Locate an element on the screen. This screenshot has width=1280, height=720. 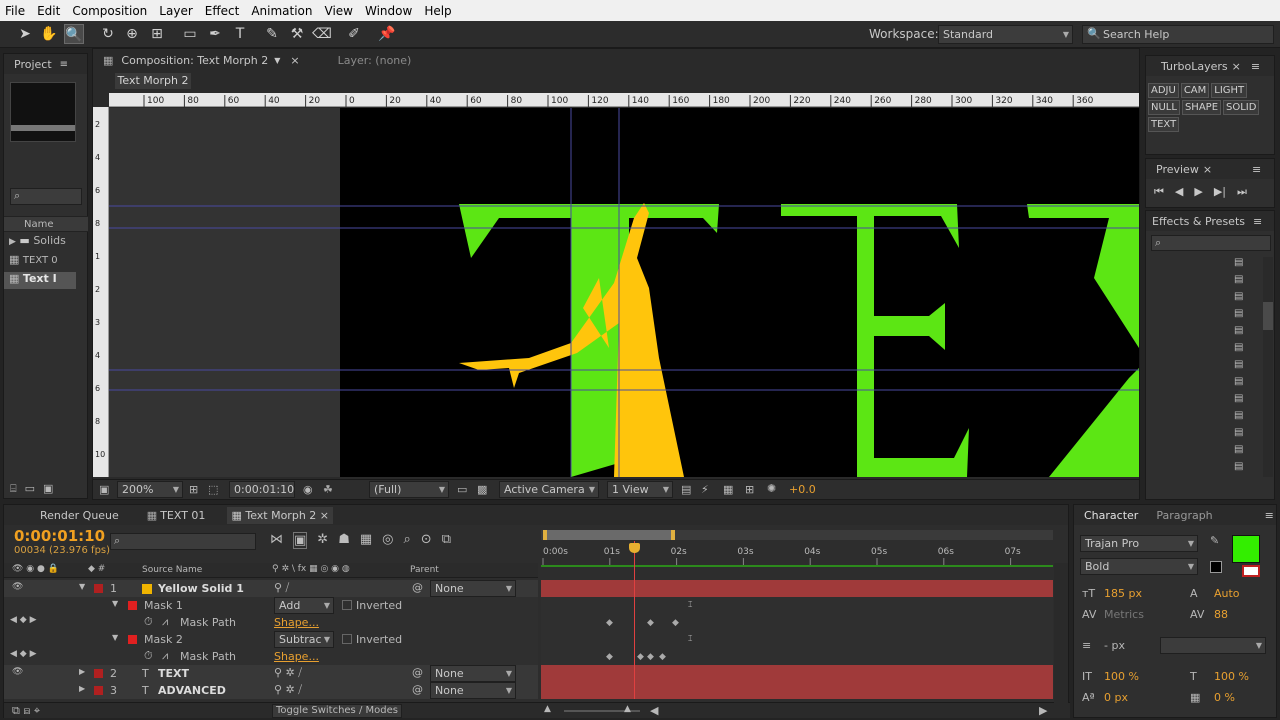
puppet-pin-tool-icon: 📌 is located at coordinates (387, 34).